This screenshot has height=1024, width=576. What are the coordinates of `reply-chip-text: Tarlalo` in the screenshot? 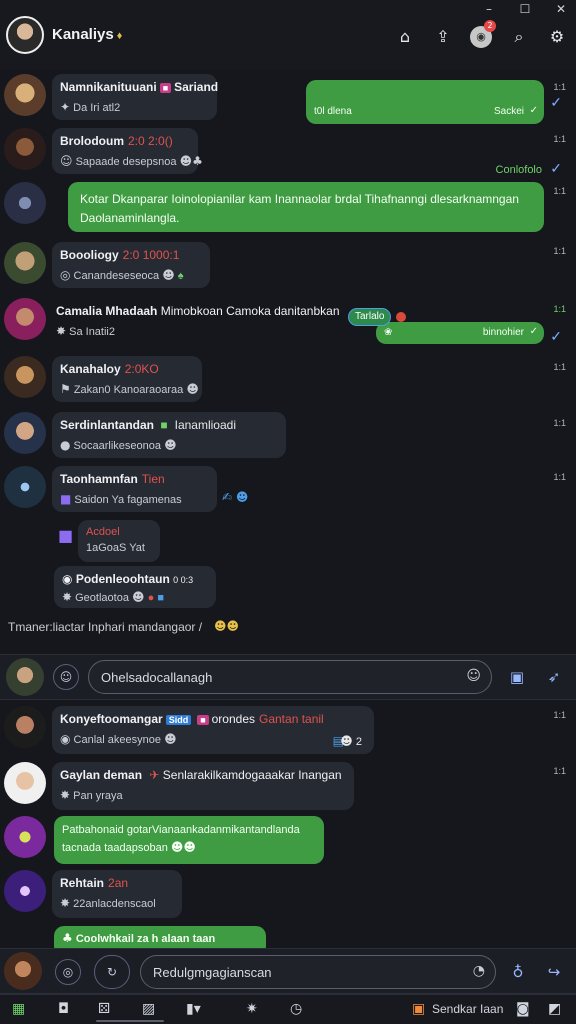 It's located at (370, 316).